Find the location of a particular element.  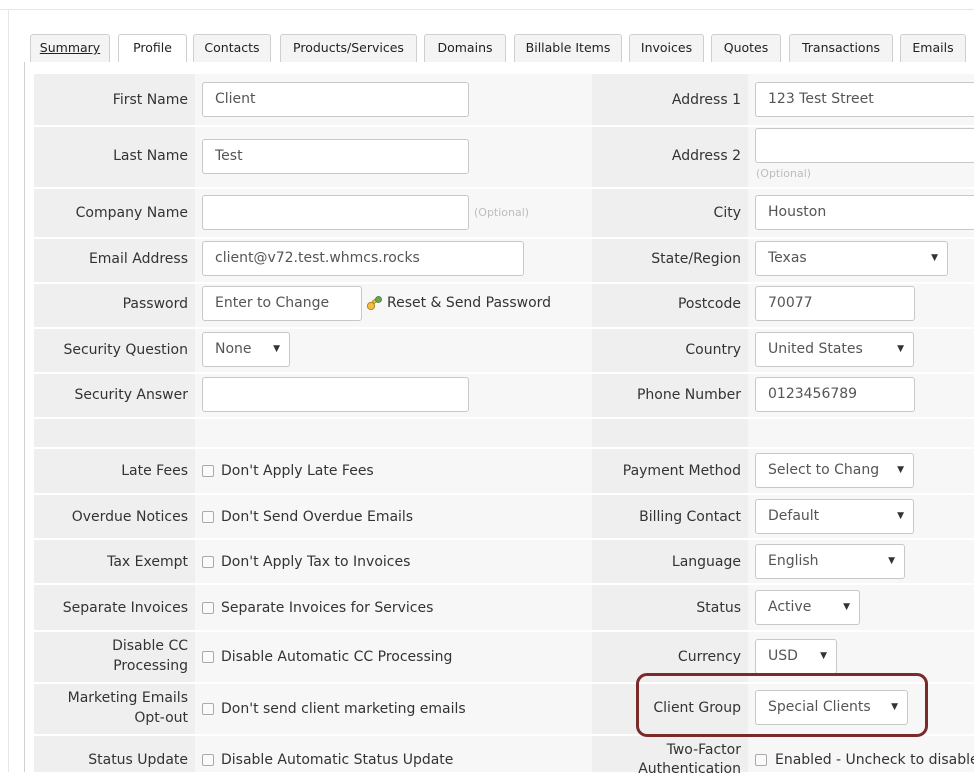

billing-contact-select: Default ▼ is located at coordinates (834, 516).